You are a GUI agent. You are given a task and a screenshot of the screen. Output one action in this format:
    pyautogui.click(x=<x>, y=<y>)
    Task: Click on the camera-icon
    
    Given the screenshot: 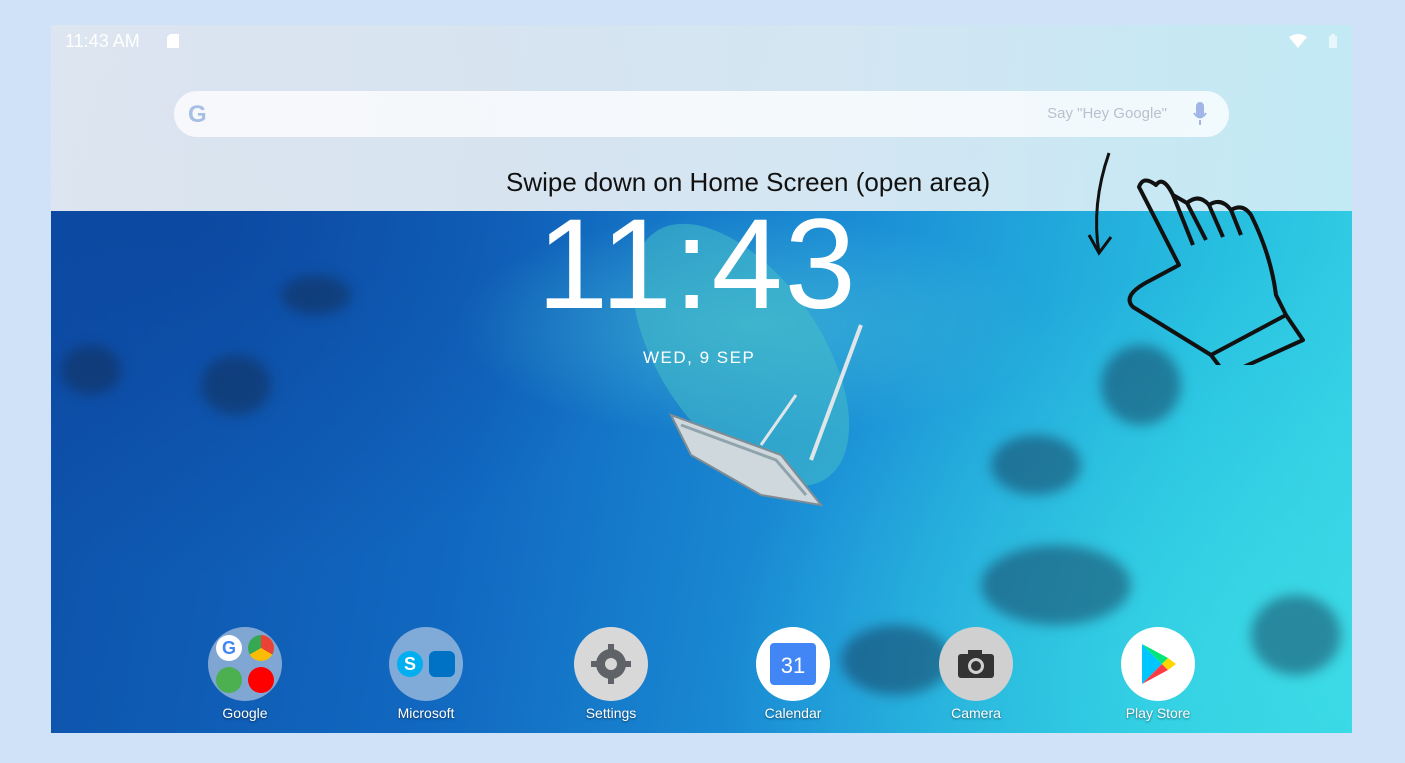 What is the action you would take?
    pyautogui.click(x=976, y=664)
    